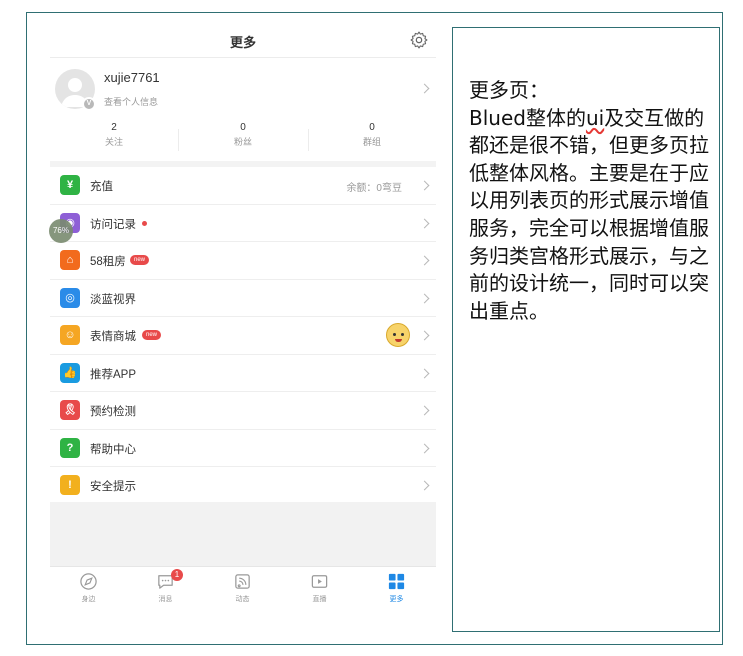  Describe the element at coordinates (113, 487) in the screenshot. I see `menu-item-label: 安全提示` at that location.